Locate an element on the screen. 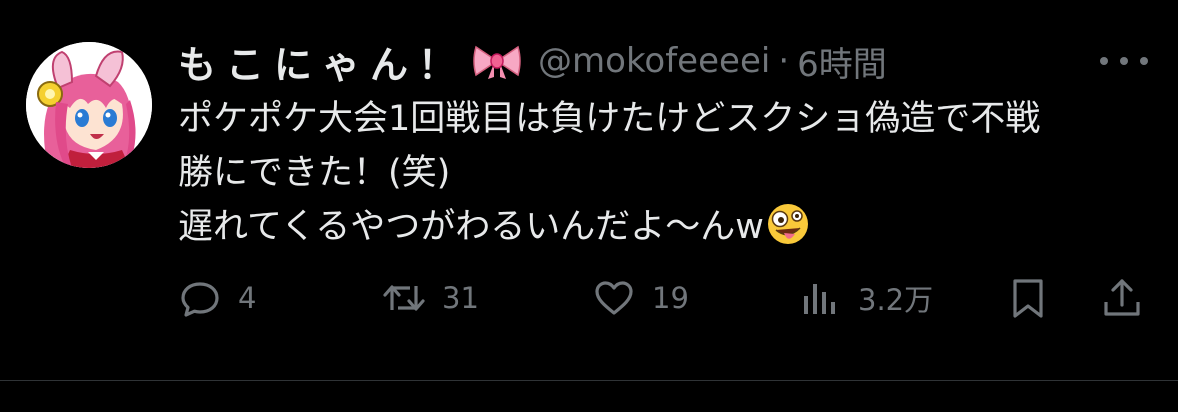  views-chart-icon is located at coordinates (819, 299).